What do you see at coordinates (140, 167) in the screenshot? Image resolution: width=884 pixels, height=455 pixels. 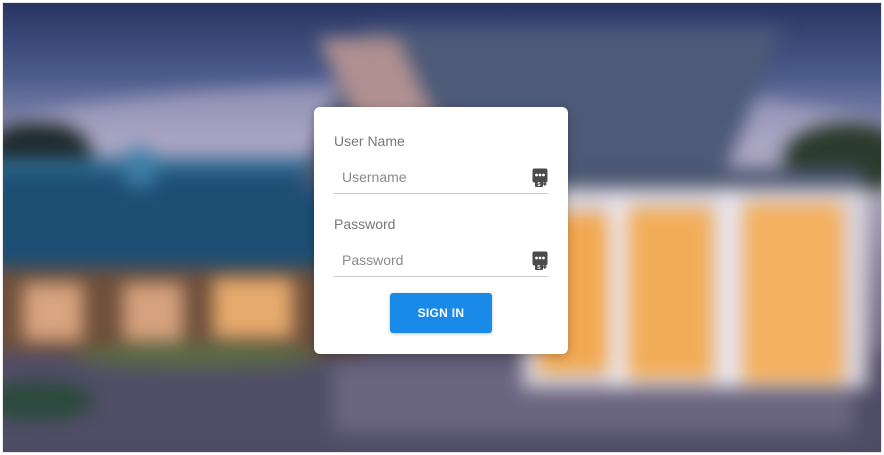 I see `cupola` at bounding box center [140, 167].